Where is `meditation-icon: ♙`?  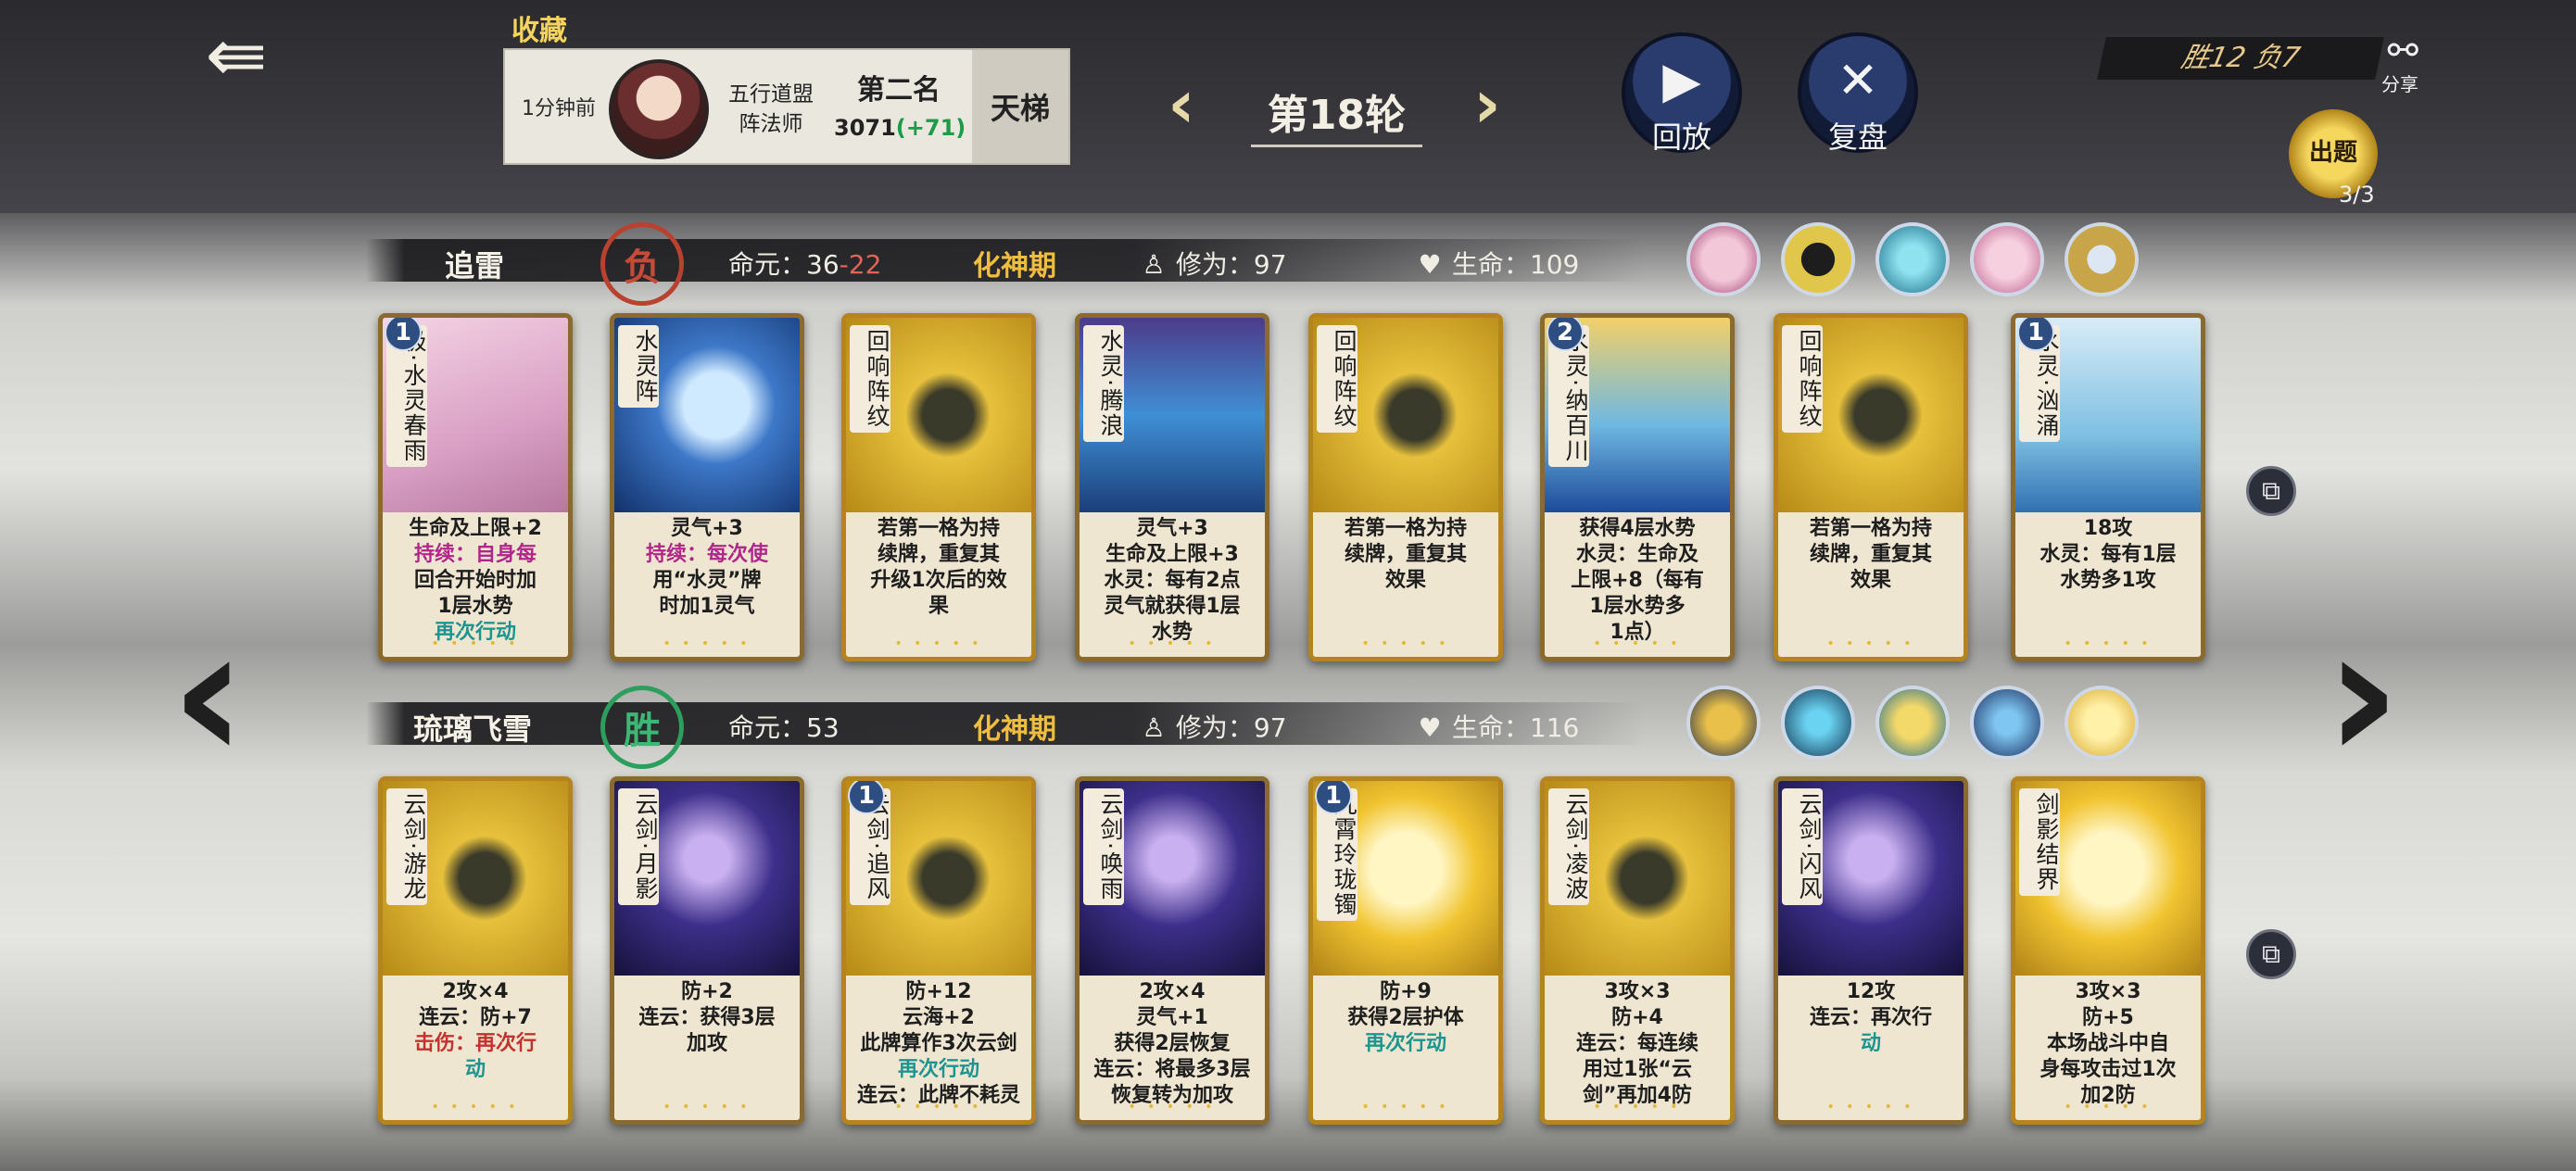 meditation-icon: ♙ is located at coordinates (1154, 265).